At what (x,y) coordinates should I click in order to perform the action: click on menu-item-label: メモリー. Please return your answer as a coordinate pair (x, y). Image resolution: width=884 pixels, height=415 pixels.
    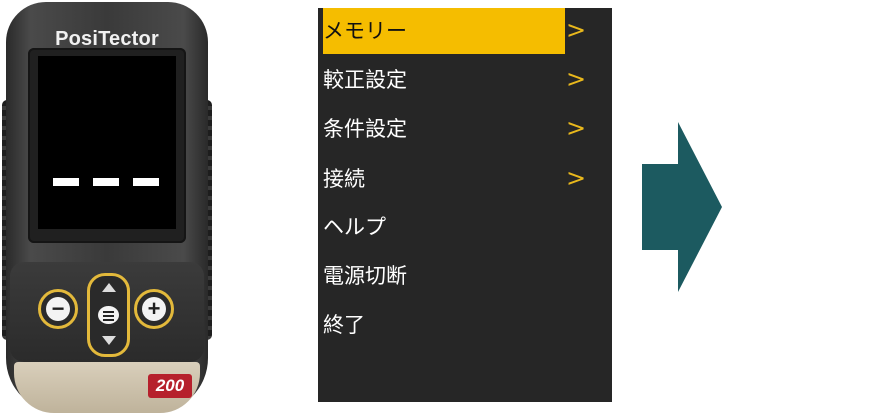
    Looking at the image, I should click on (444, 31).